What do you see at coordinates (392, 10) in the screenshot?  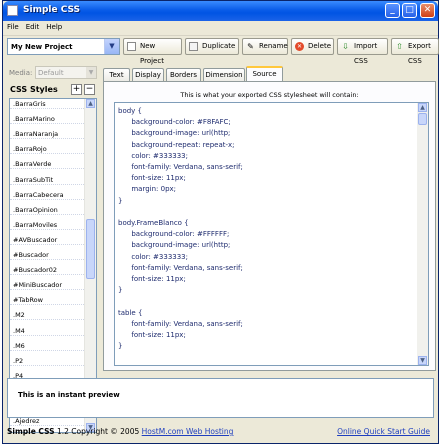 I see `minimize-button: _` at bounding box center [392, 10].